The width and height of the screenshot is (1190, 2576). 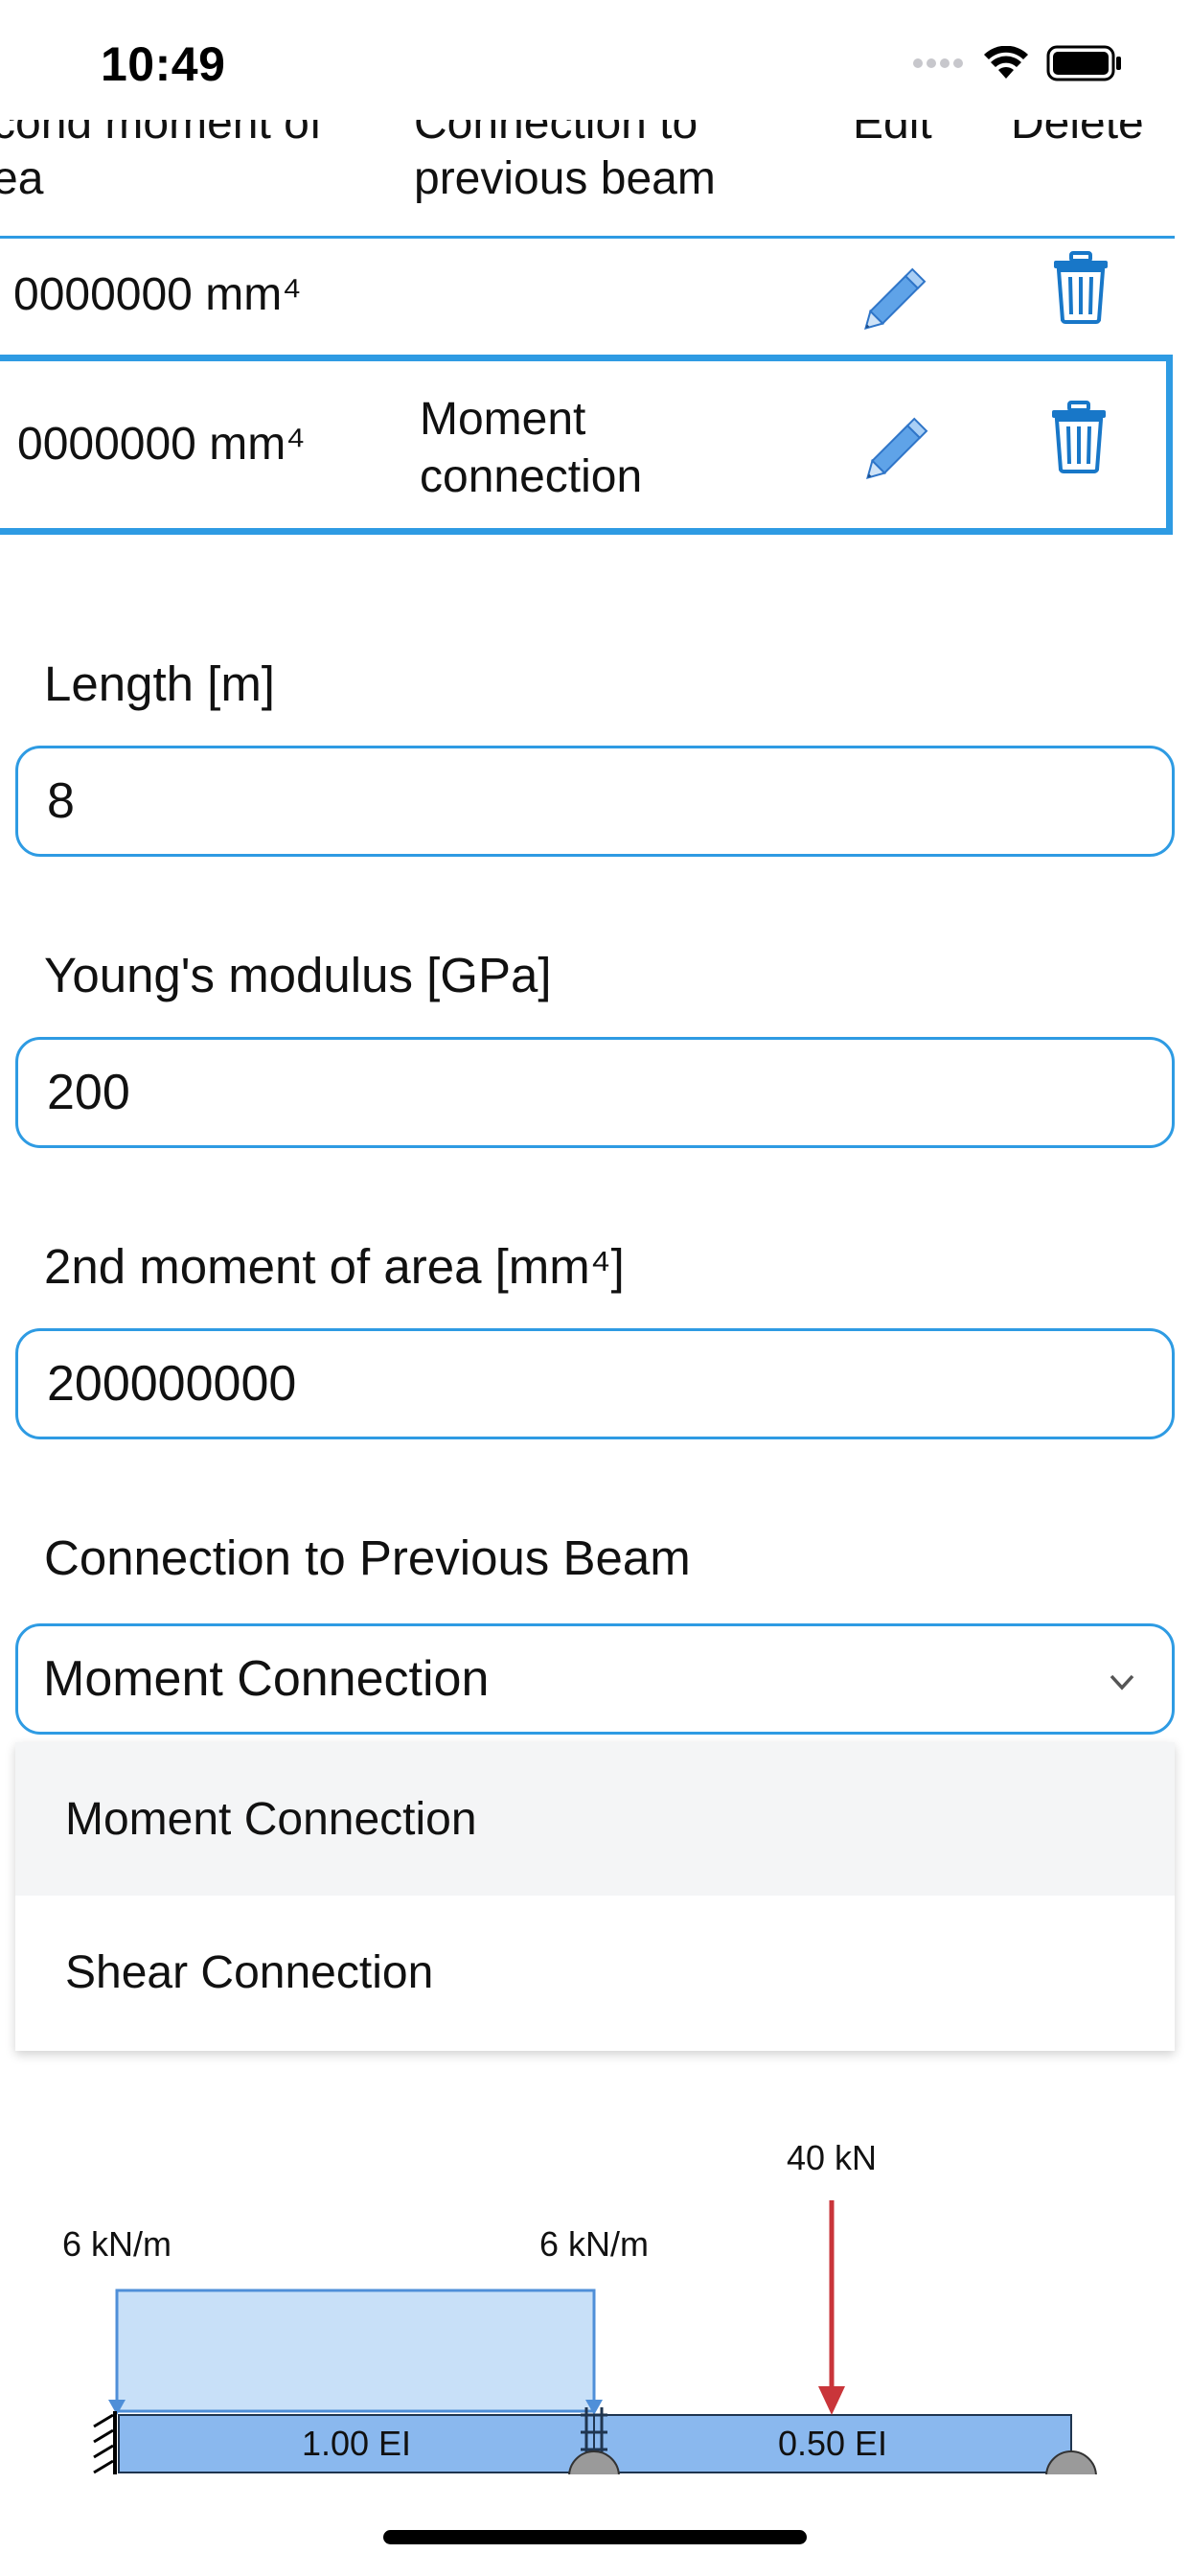 What do you see at coordinates (334, 1266) in the screenshot?
I see `second-moment-label: 2nd moment of area [mm⁴]` at bounding box center [334, 1266].